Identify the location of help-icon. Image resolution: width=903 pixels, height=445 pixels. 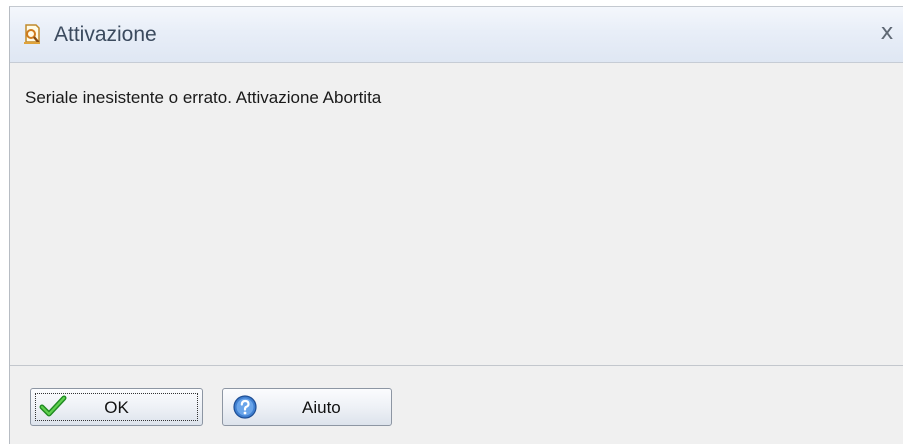
(245, 407).